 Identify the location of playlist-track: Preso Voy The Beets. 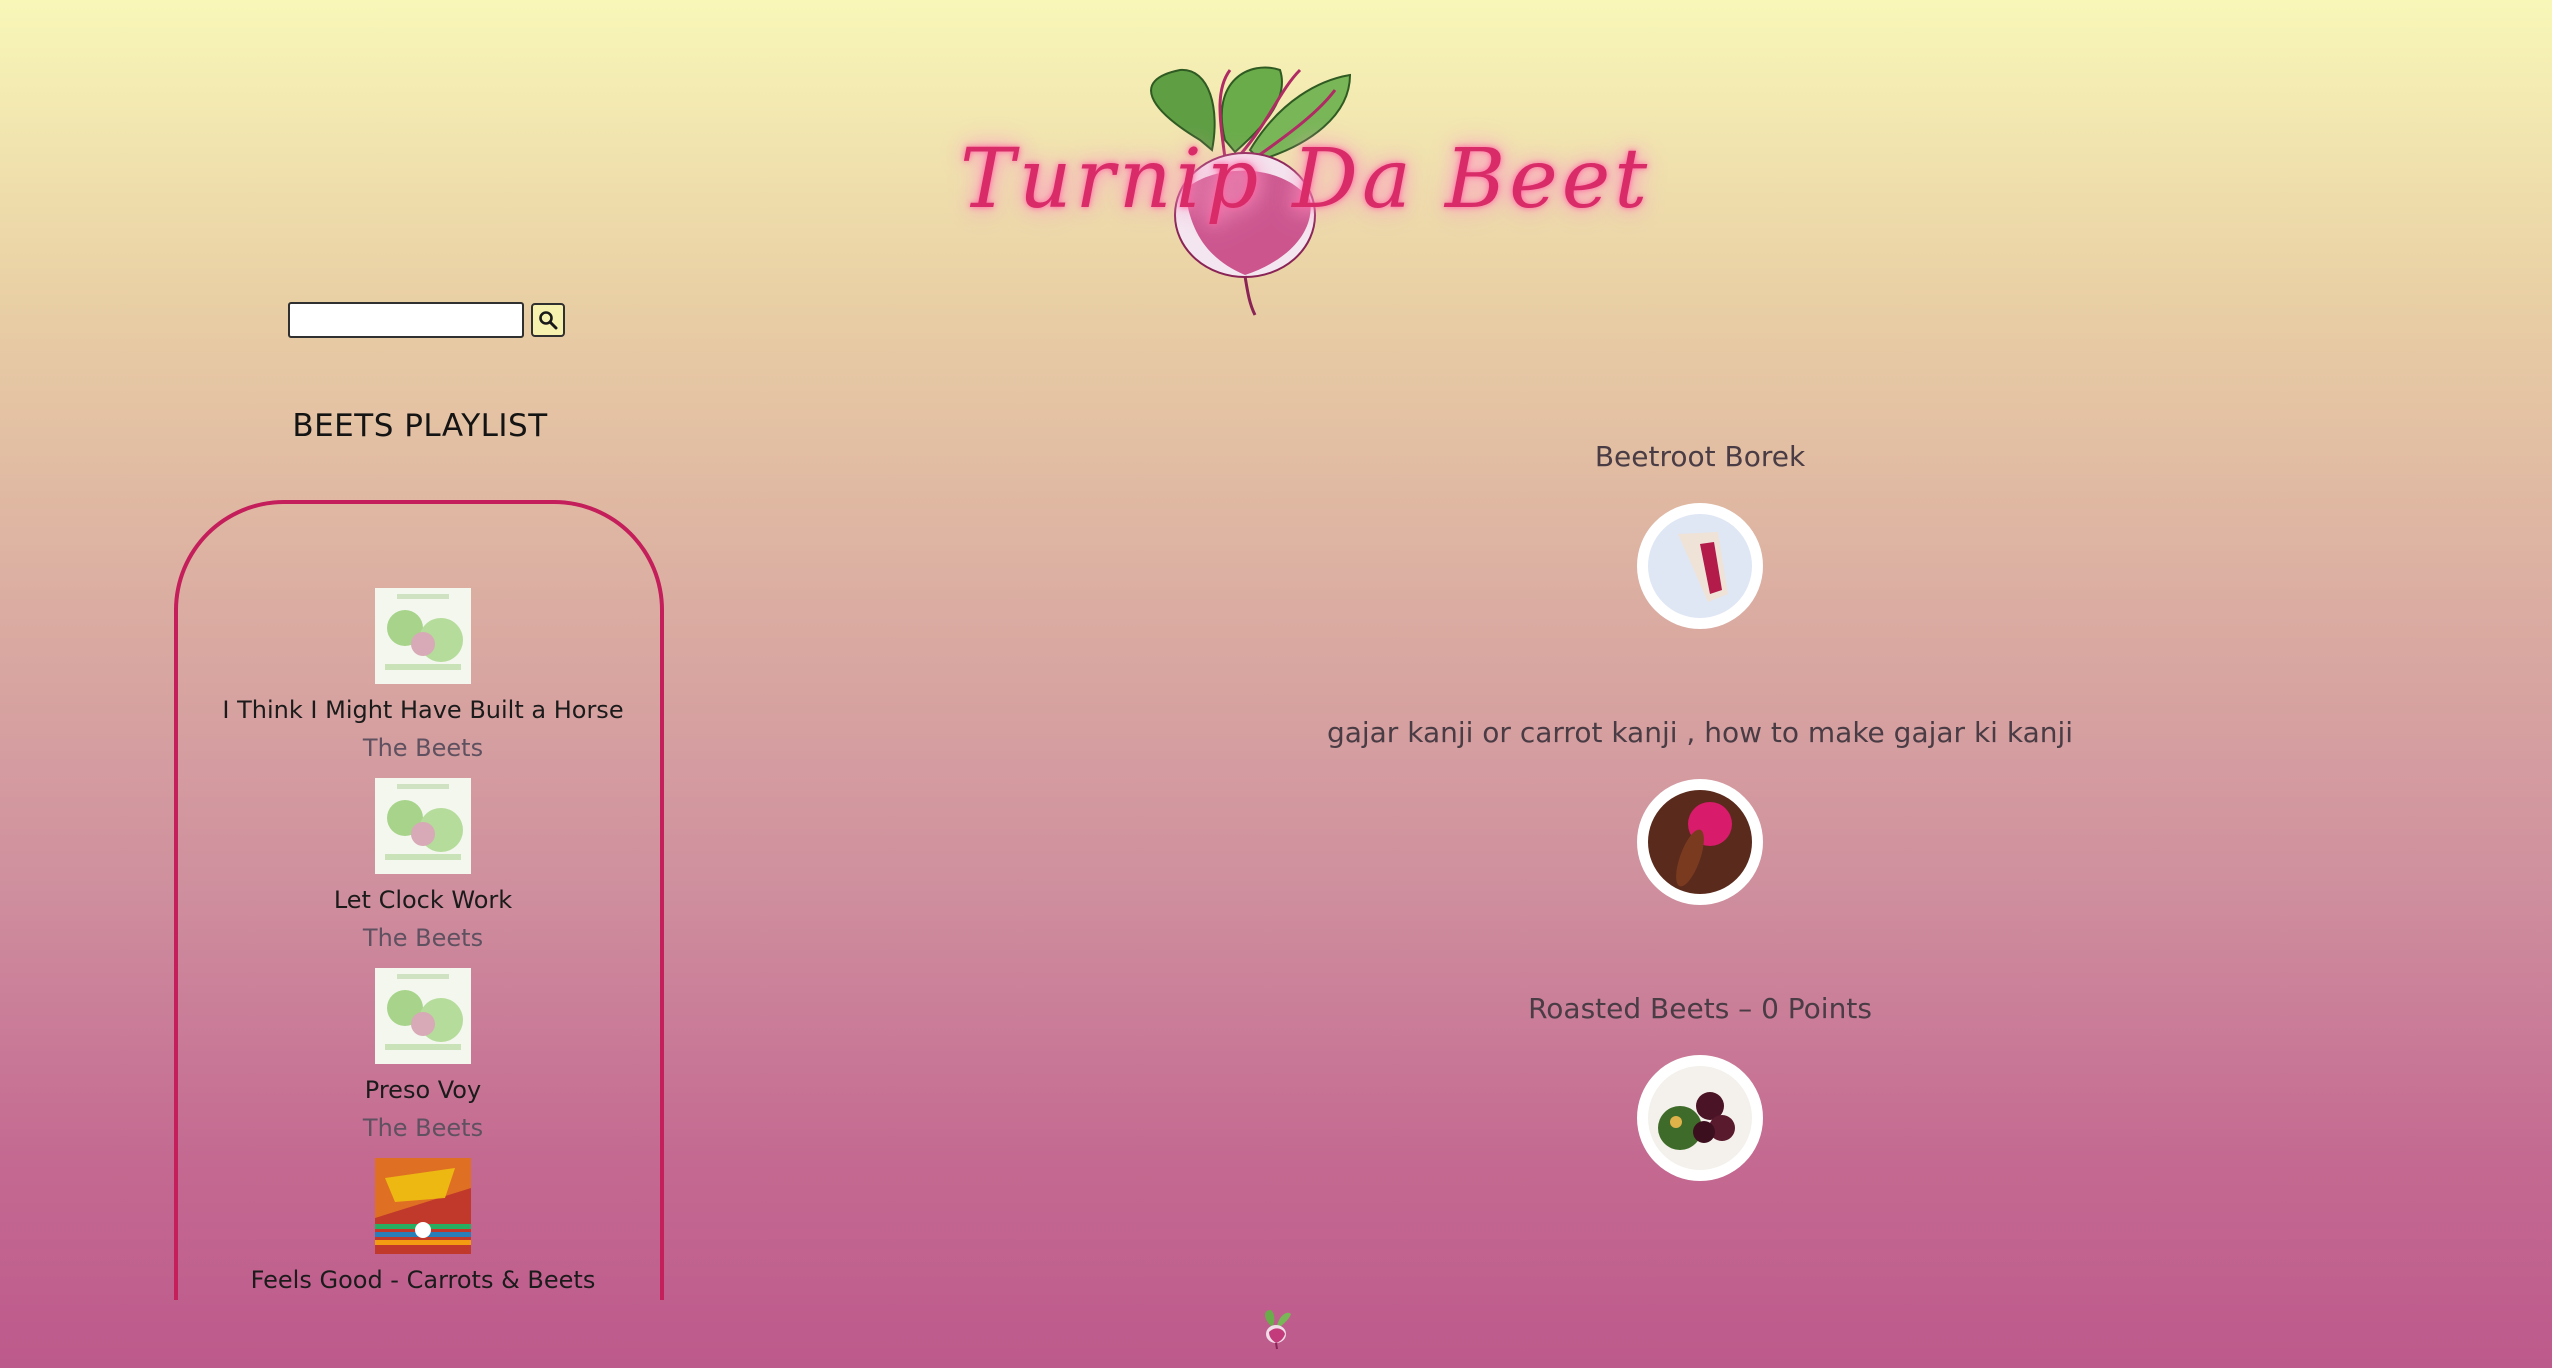
(423, 1055).